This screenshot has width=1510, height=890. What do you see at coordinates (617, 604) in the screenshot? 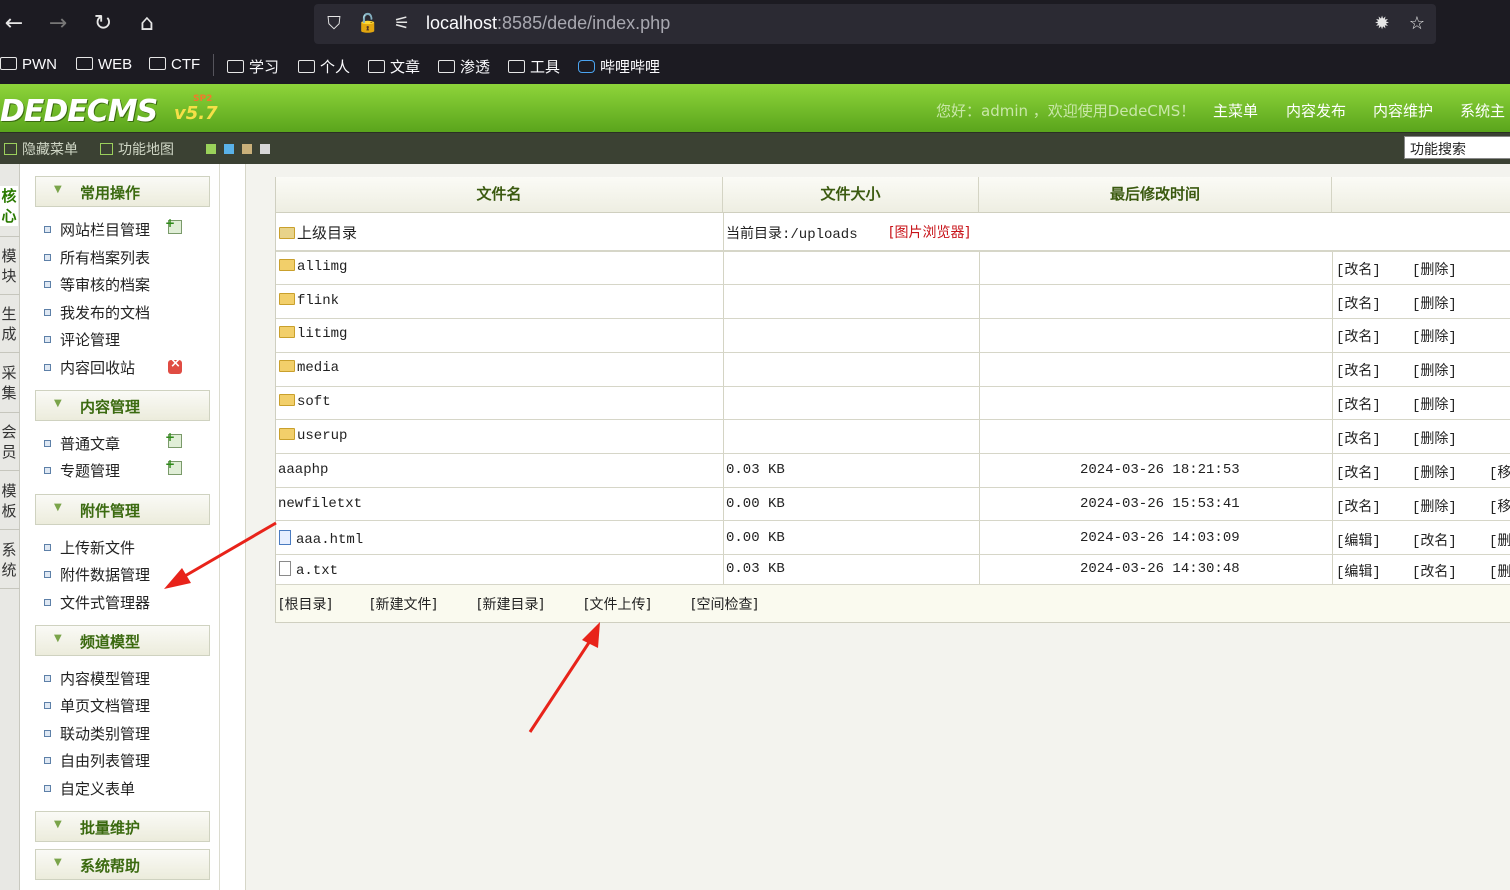
I see `upload-file-link: [文件上传]` at bounding box center [617, 604].